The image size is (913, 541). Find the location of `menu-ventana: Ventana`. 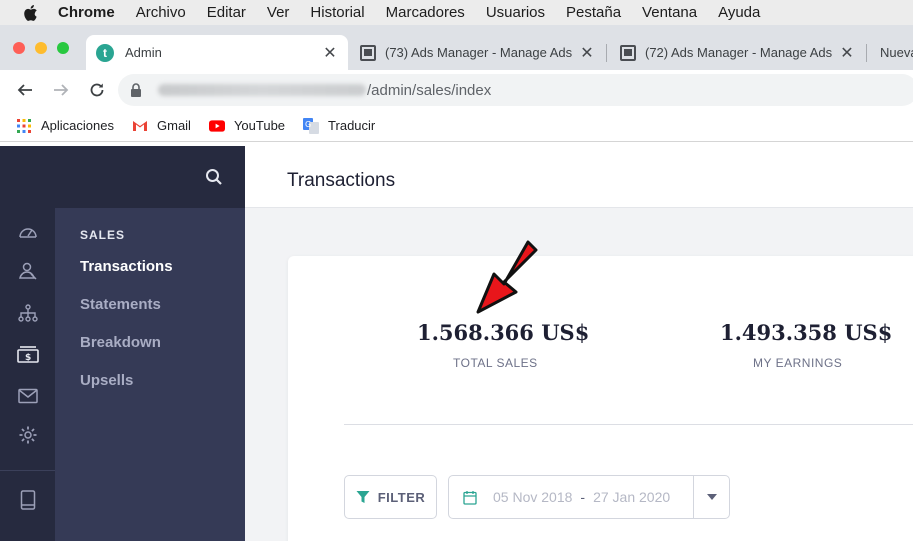

menu-ventana: Ventana is located at coordinates (669, 12).